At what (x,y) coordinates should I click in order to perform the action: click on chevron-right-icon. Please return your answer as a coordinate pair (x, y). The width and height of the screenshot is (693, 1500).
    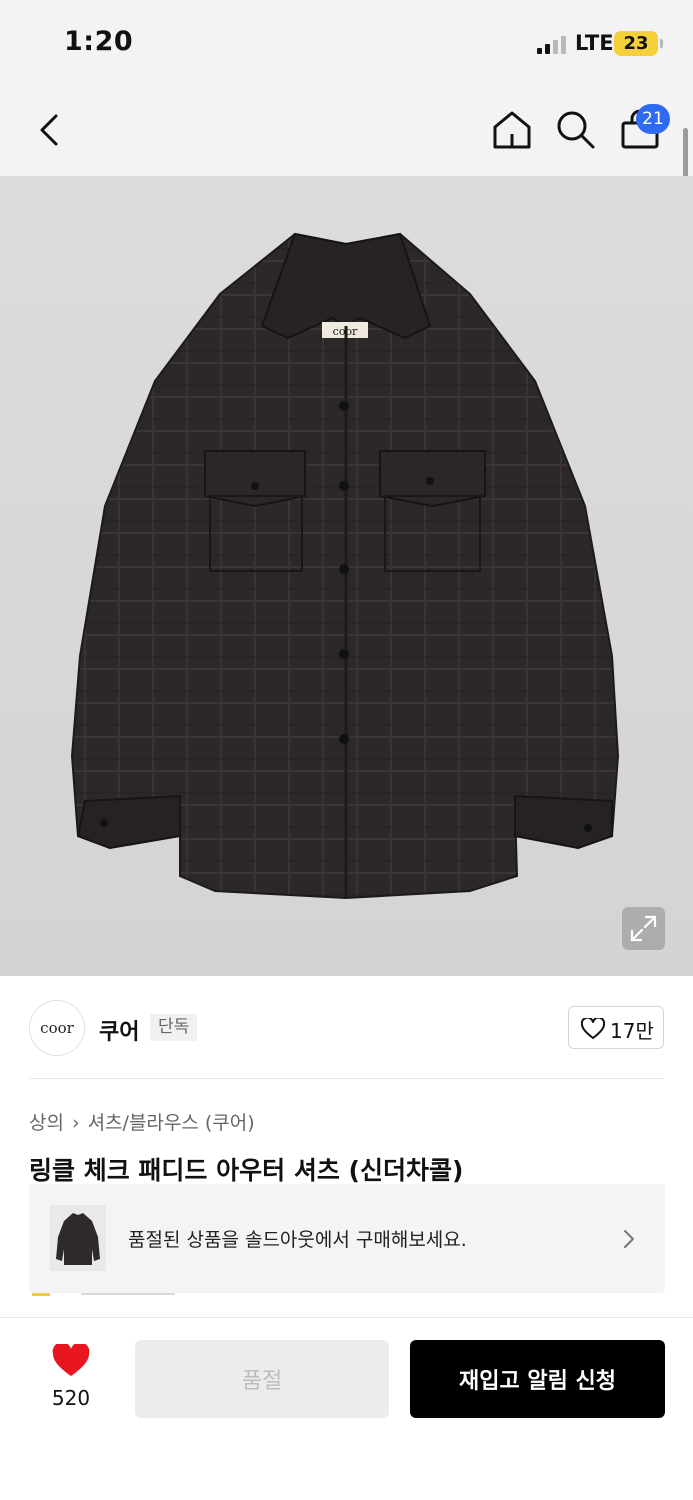
    Looking at the image, I should click on (629, 1239).